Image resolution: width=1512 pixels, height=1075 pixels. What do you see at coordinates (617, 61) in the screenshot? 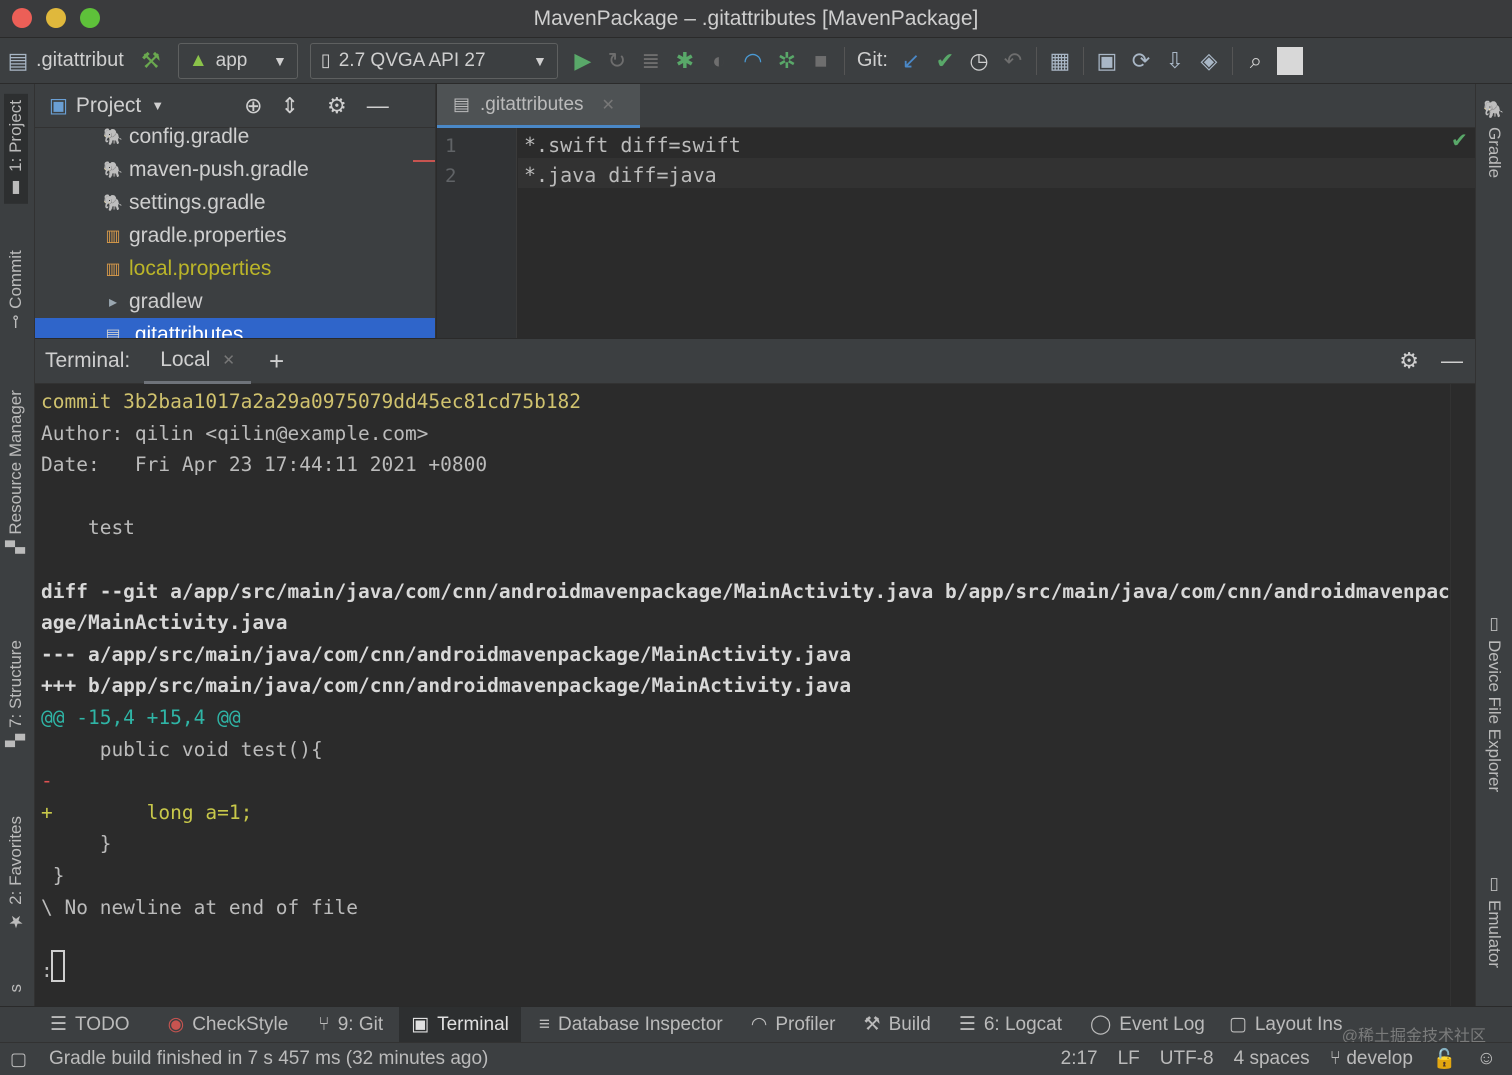
I see `apply-changes-icon: ↻` at bounding box center [617, 61].